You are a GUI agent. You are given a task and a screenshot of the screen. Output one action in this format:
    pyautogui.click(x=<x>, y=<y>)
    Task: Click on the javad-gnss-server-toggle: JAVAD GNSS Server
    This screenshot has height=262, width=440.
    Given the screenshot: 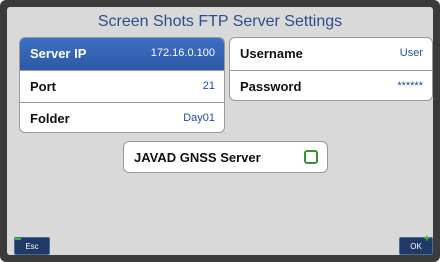 What is the action you would take?
    pyautogui.click(x=225, y=157)
    